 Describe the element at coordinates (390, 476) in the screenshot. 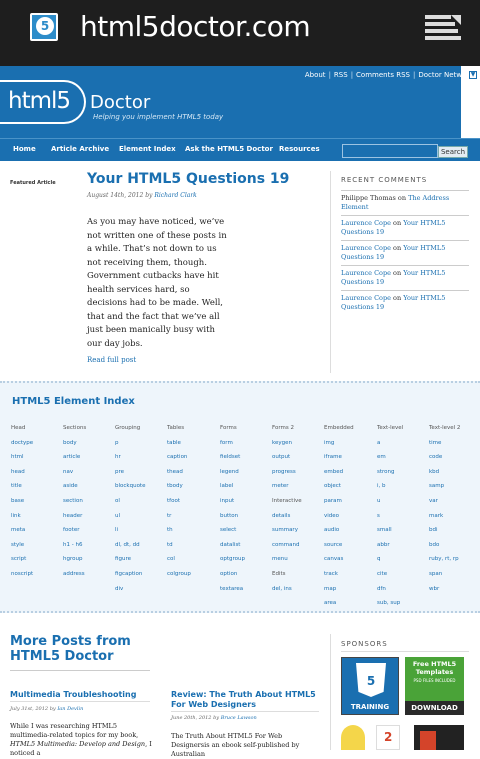

I see `element-link: strong` at that location.